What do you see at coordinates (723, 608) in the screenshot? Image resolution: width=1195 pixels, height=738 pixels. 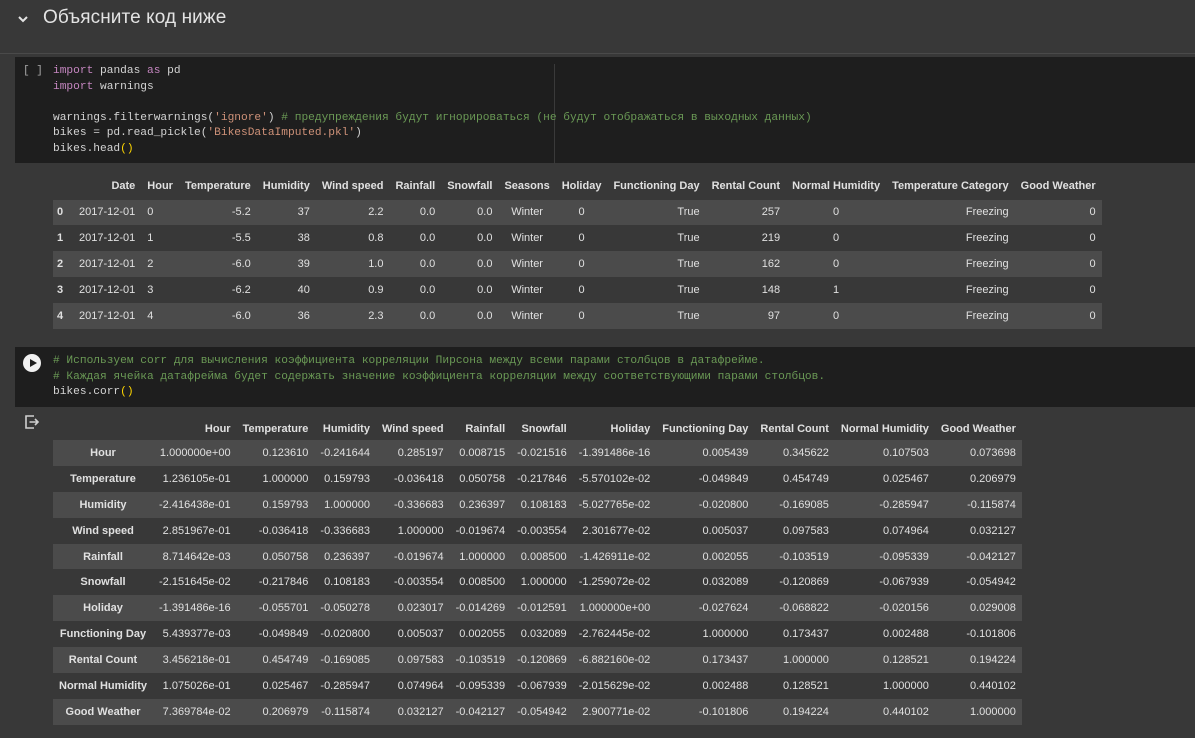 I see `table-cell: -0.027624` at bounding box center [723, 608].